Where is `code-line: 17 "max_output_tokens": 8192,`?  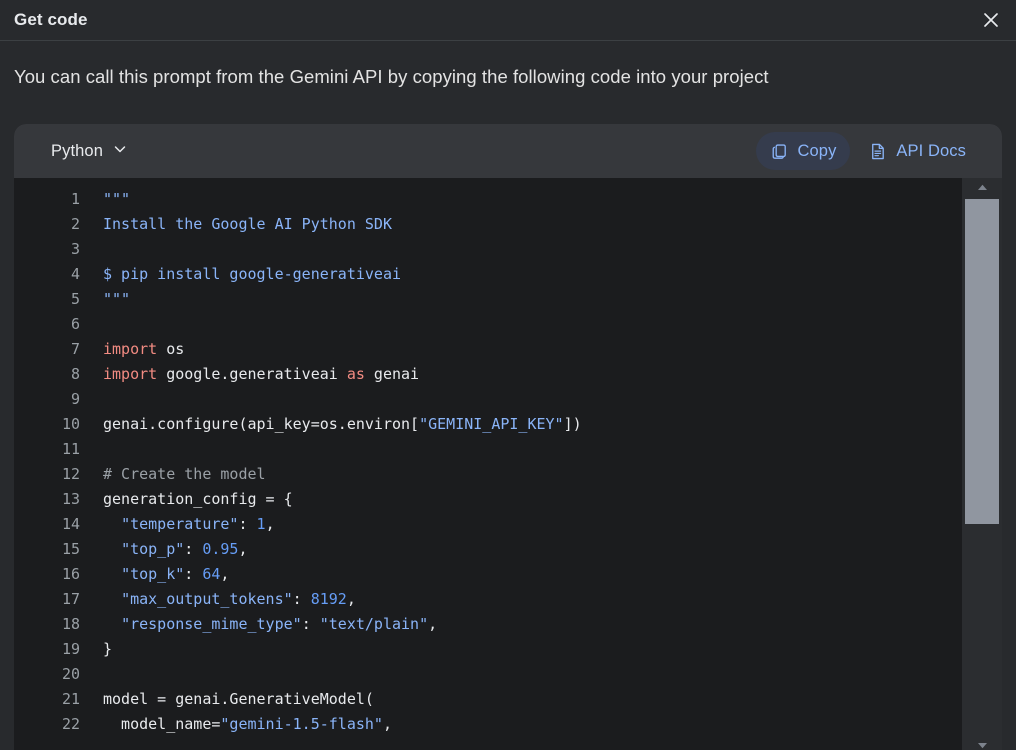 code-line: 17 "max_output_tokens": 8192, is located at coordinates (488, 599).